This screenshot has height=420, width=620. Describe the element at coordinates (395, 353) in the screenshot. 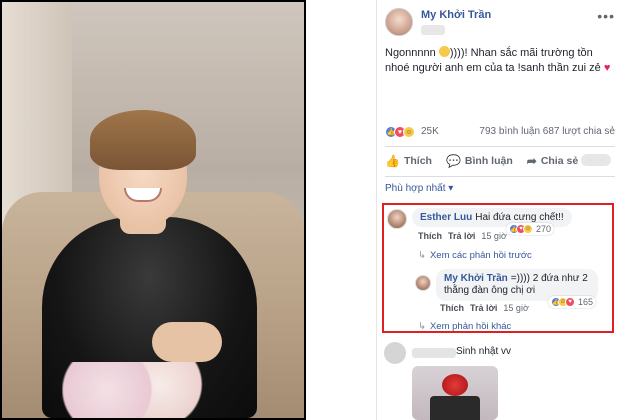

I see `blurred-commenter-avatar` at that location.